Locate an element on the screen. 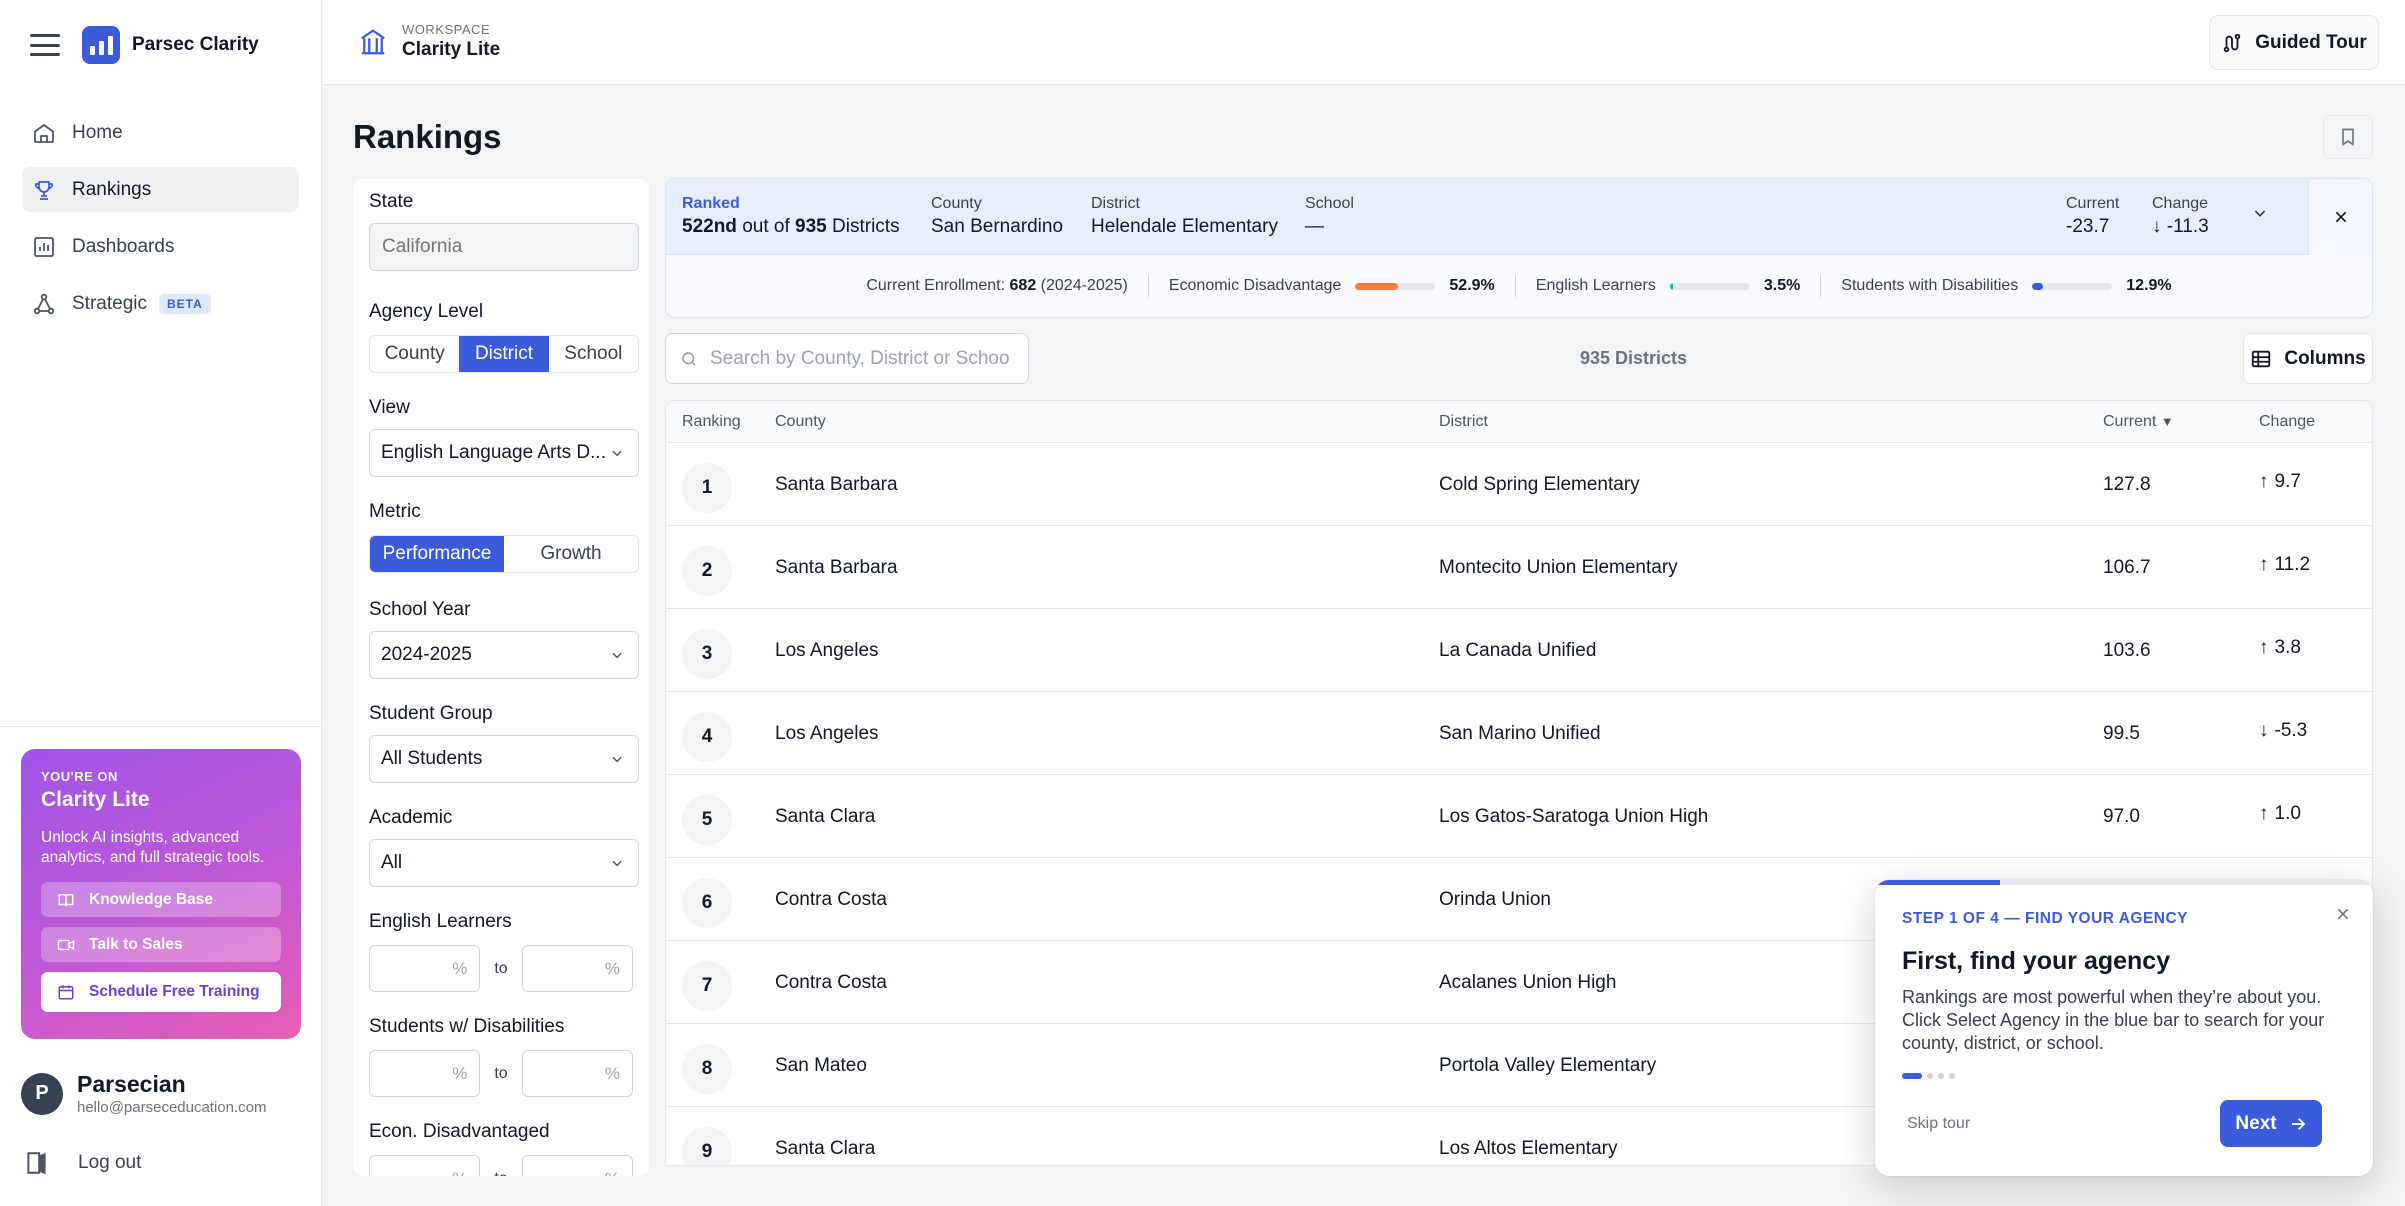 The width and height of the screenshot is (2405, 1206). range-to-label: to is located at coordinates (501, 968).